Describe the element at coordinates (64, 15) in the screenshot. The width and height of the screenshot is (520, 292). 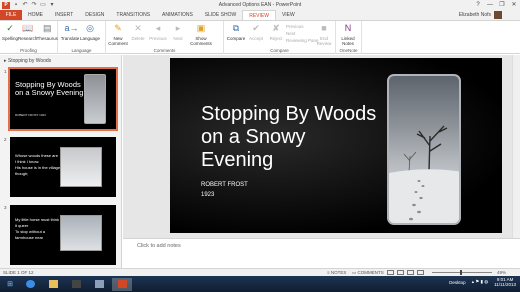
I see `tab-insert: INSERT` at that location.